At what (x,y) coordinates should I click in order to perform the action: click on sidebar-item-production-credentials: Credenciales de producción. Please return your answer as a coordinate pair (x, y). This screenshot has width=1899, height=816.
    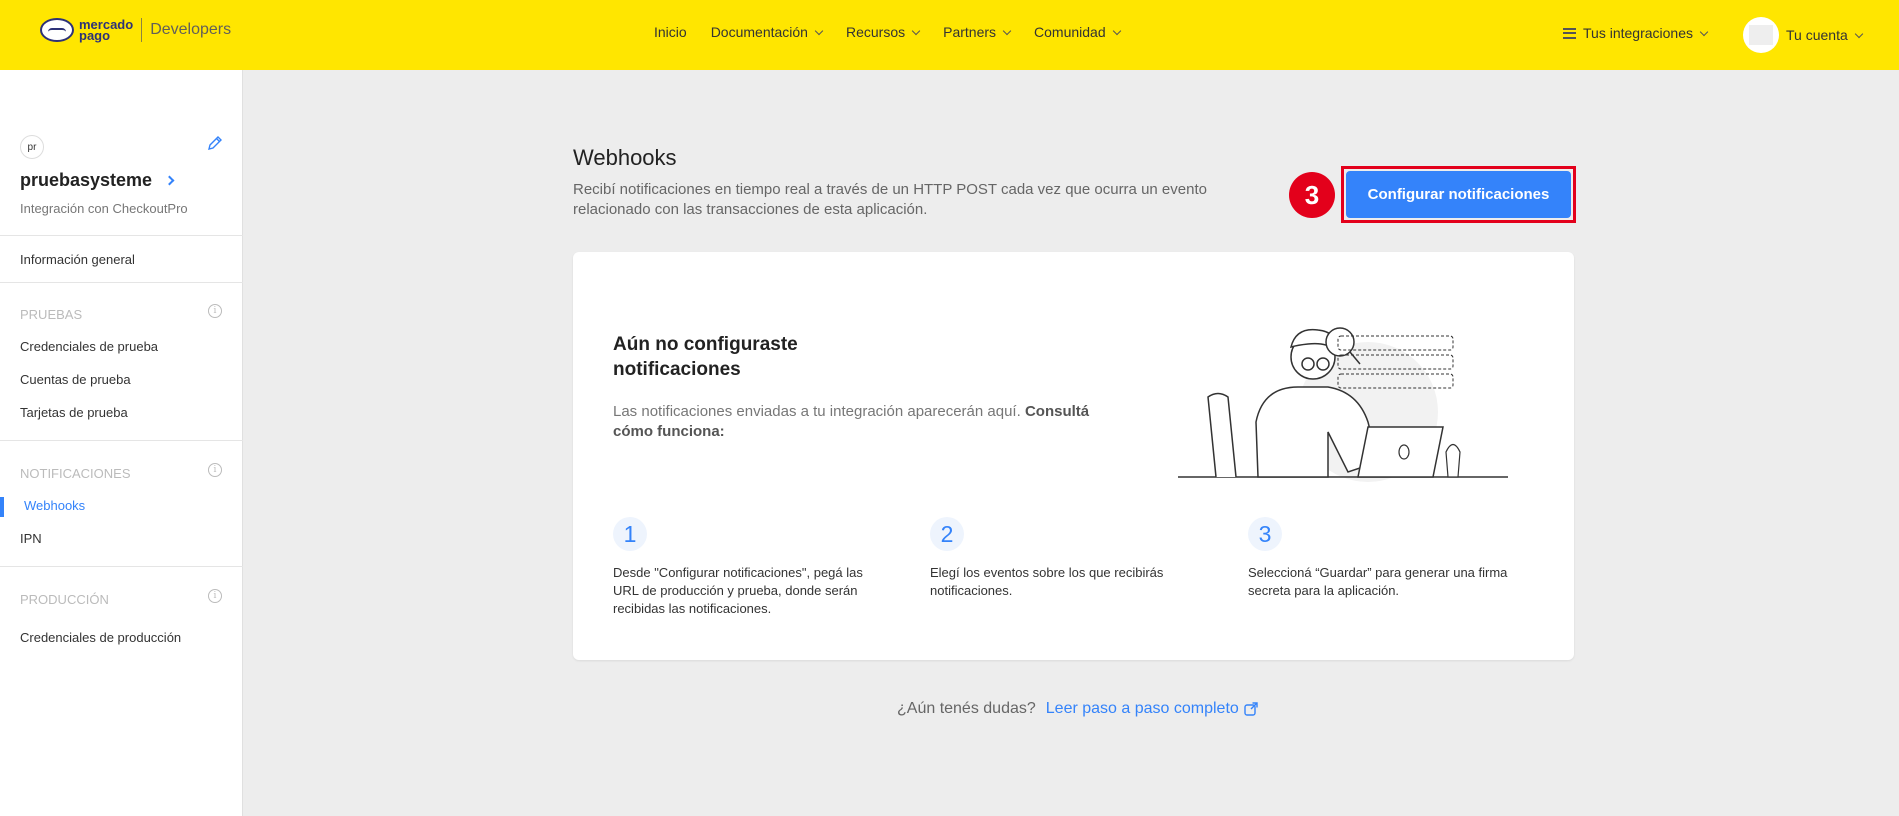
    Looking at the image, I should click on (100, 637).